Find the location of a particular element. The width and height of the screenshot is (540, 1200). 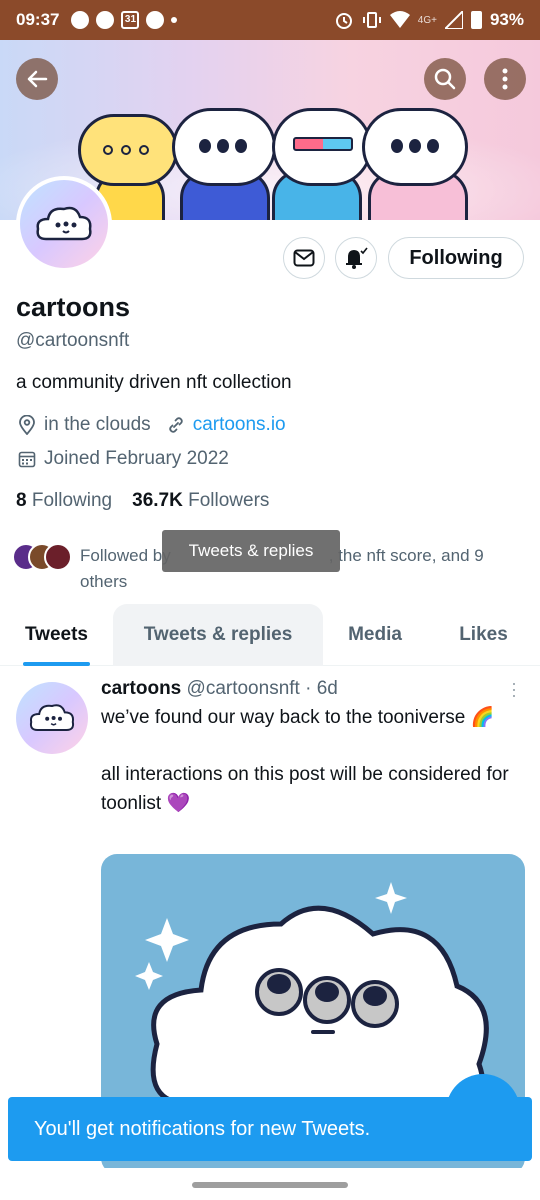

calendar-icon: 31 is located at coordinates (130, 20).